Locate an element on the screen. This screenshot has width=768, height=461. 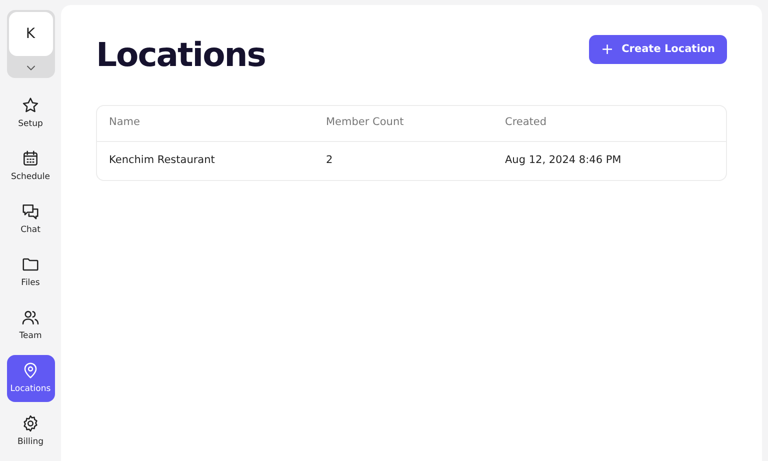
nav-item: Files is located at coordinates (30, 272).